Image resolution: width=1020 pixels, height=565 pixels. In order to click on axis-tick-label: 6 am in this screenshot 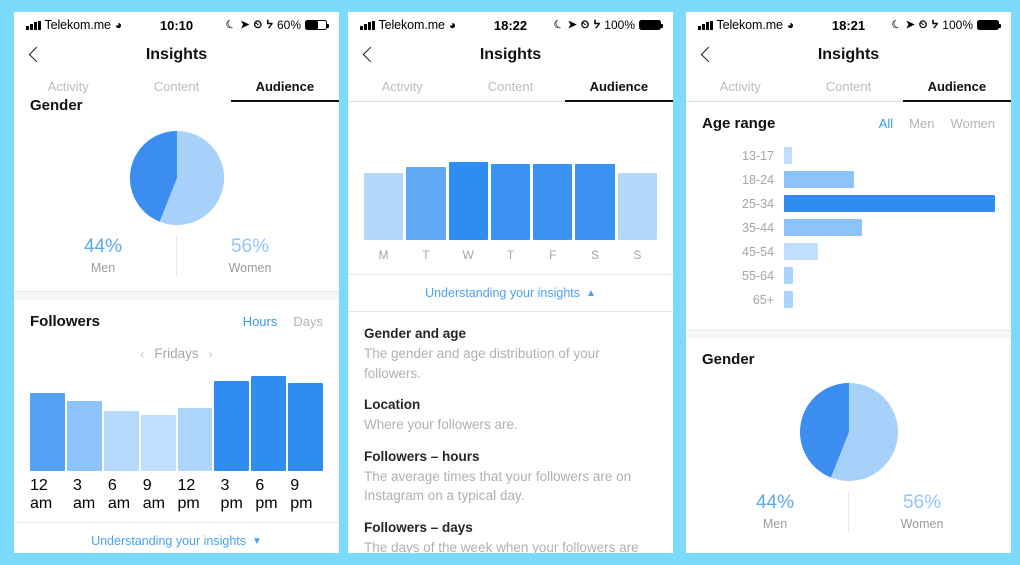, I will do `click(119, 494)`.